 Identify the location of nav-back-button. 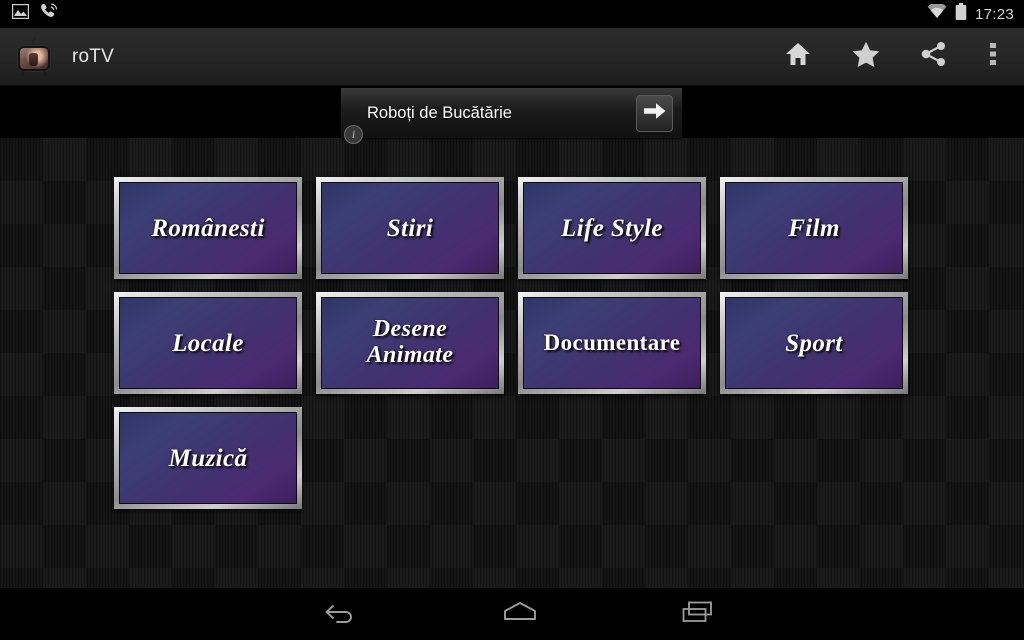
(340, 614).